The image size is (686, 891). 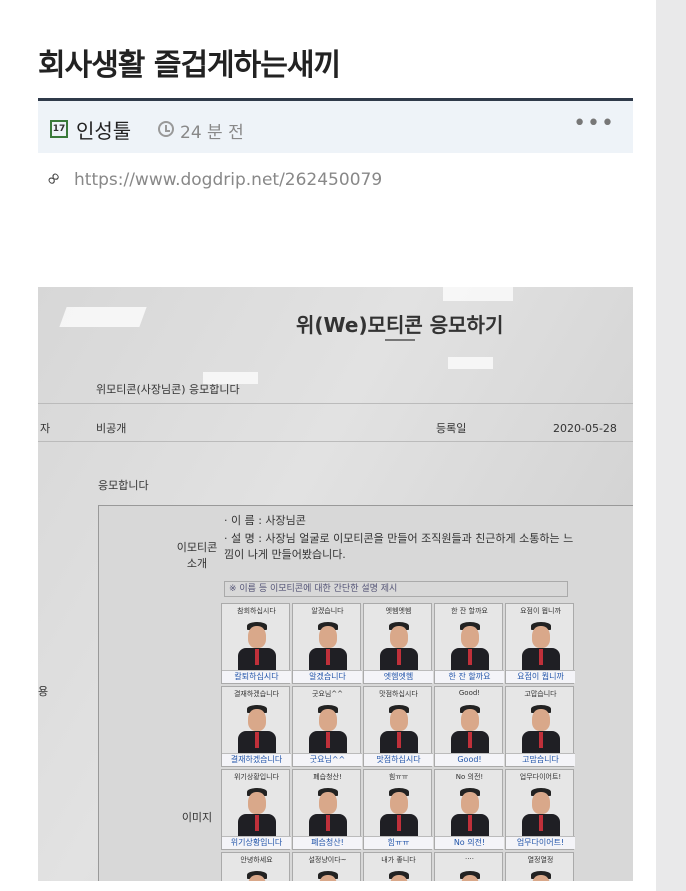 I want to click on emoticon-card: 업무다이어트! 업무다이어트!, so click(x=540, y=809).